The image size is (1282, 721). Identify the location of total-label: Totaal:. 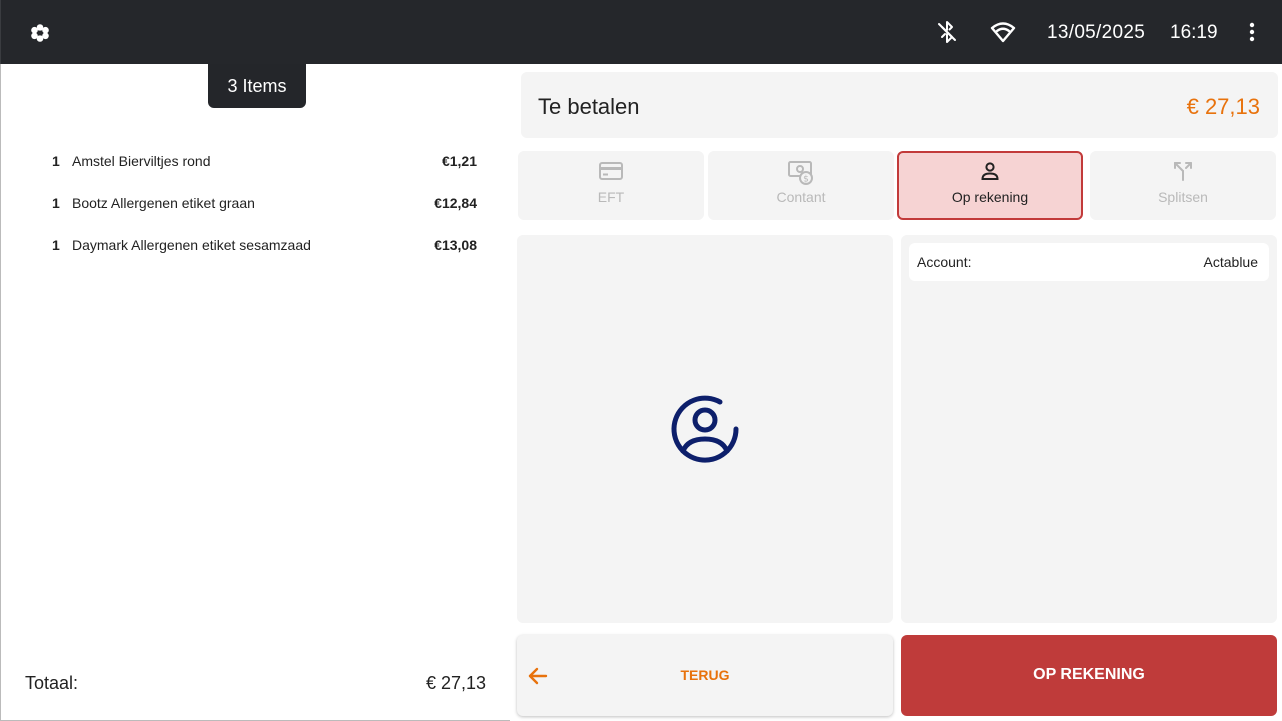
(52, 683).